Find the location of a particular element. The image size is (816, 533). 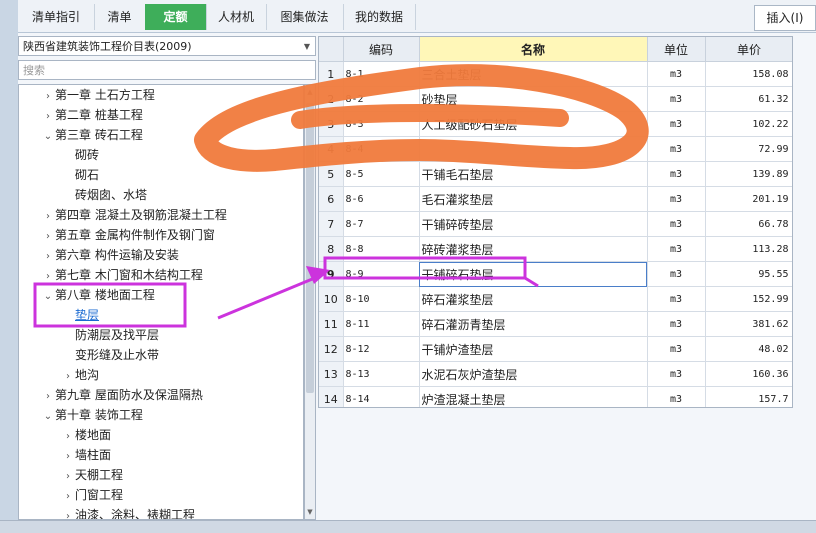

table-row: 5 8-5 干铺毛石垫层 m3 139.89 is located at coordinates (555, 174).